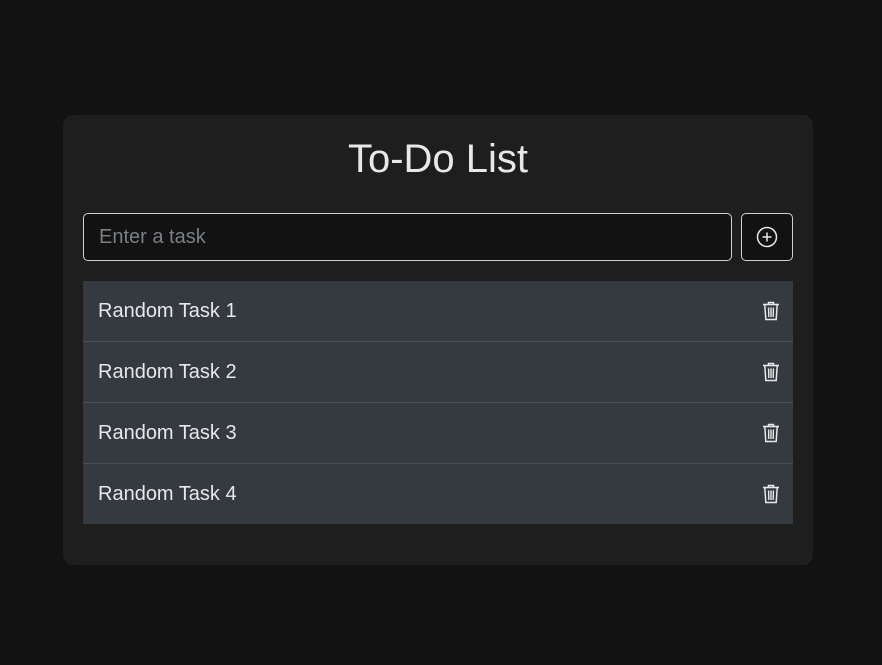 Image resolution: width=882 pixels, height=665 pixels. What do you see at coordinates (438, 372) in the screenshot?
I see `task-item: Random Task 2` at bounding box center [438, 372].